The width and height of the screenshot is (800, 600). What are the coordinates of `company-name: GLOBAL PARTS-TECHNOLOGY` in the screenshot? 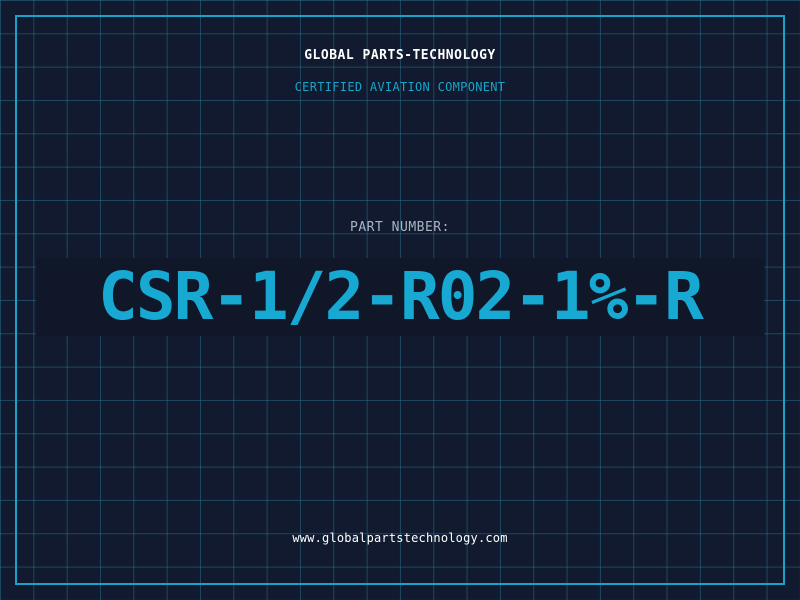 It's located at (400, 55).